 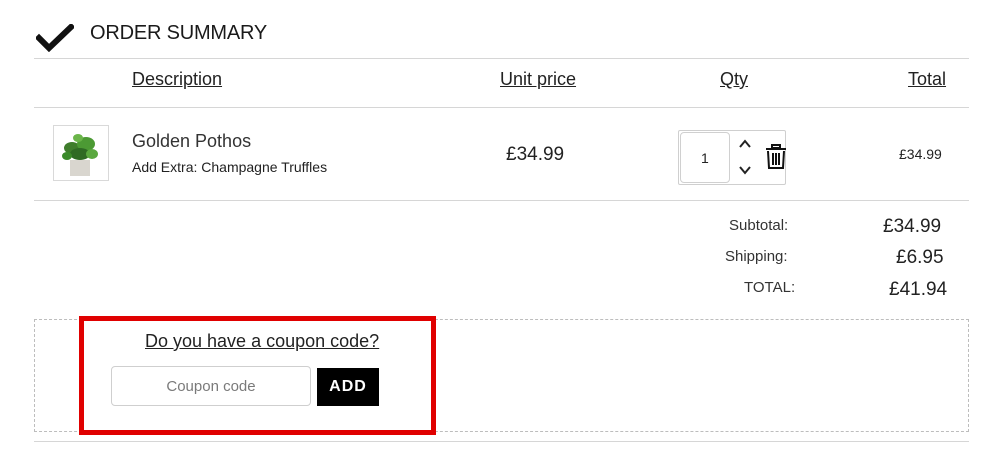 I want to click on coupon-code-link: Do you have a coupon code?, so click(x=262, y=341).